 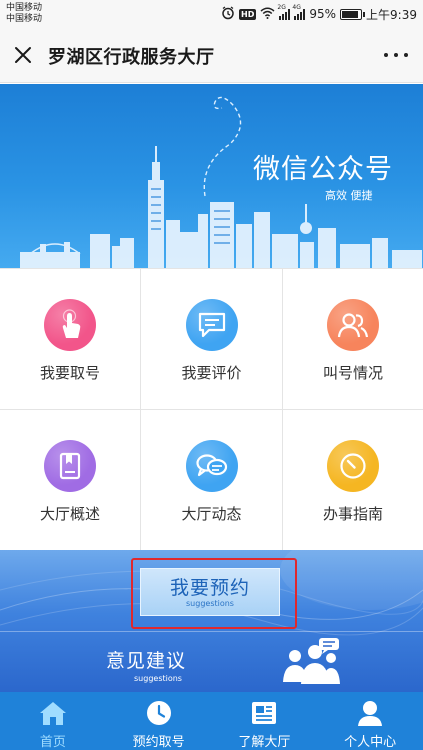 I want to click on tab-home: 首页, so click(x=53, y=721).